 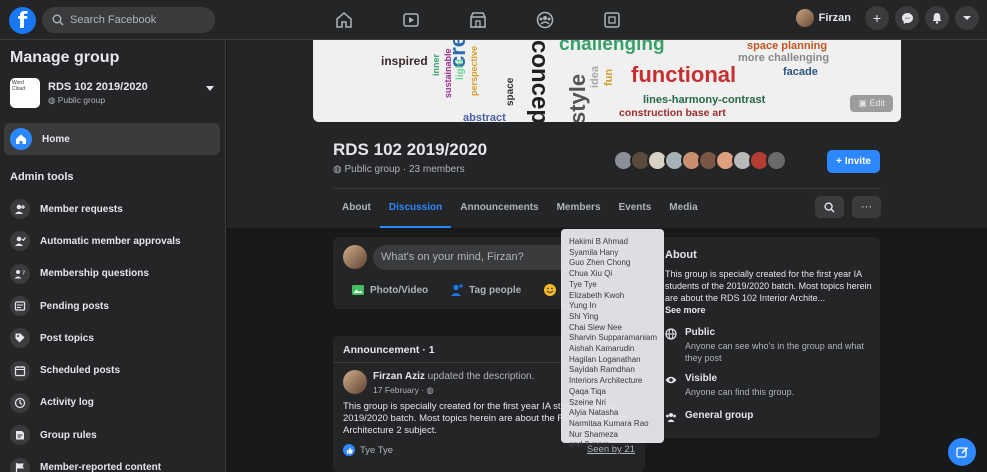 I want to click on post-date: 17 February · ◍, so click(x=403, y=390).